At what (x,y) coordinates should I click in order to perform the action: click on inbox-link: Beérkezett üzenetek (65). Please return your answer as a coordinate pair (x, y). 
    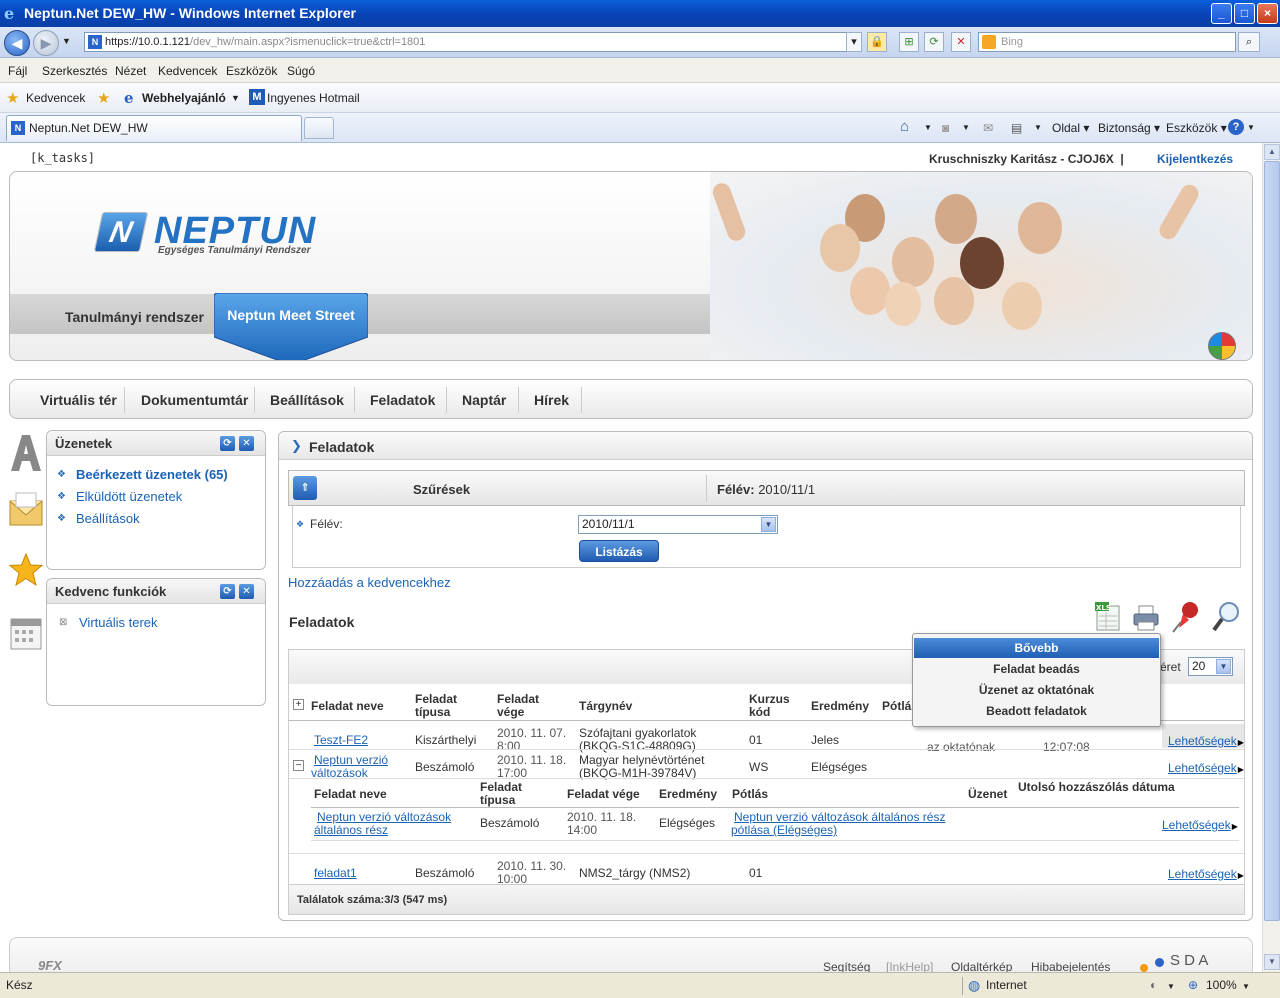
    Looking at the image, I should click on (152, 474).